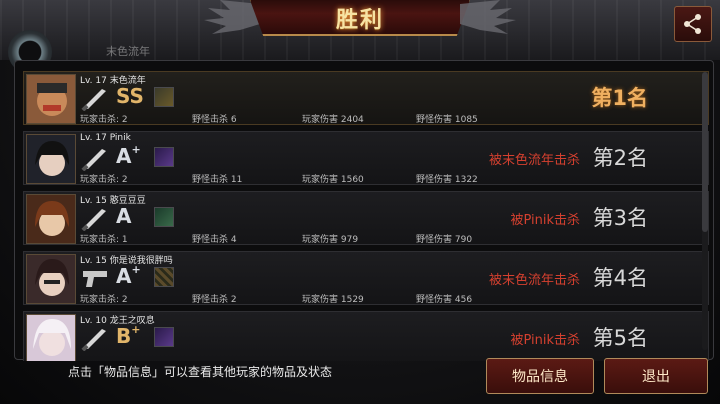 The width and height of the screenshot is (720, 404). What do you see at coordinates (620, 158) in the screenshot?
I see `rank-label: 第2名` at bounding box center [620, 158].